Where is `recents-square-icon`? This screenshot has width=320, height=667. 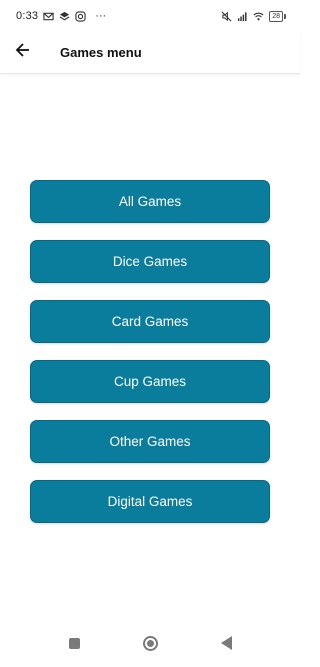 recents-square-icon is located at coordinates (74, 643).